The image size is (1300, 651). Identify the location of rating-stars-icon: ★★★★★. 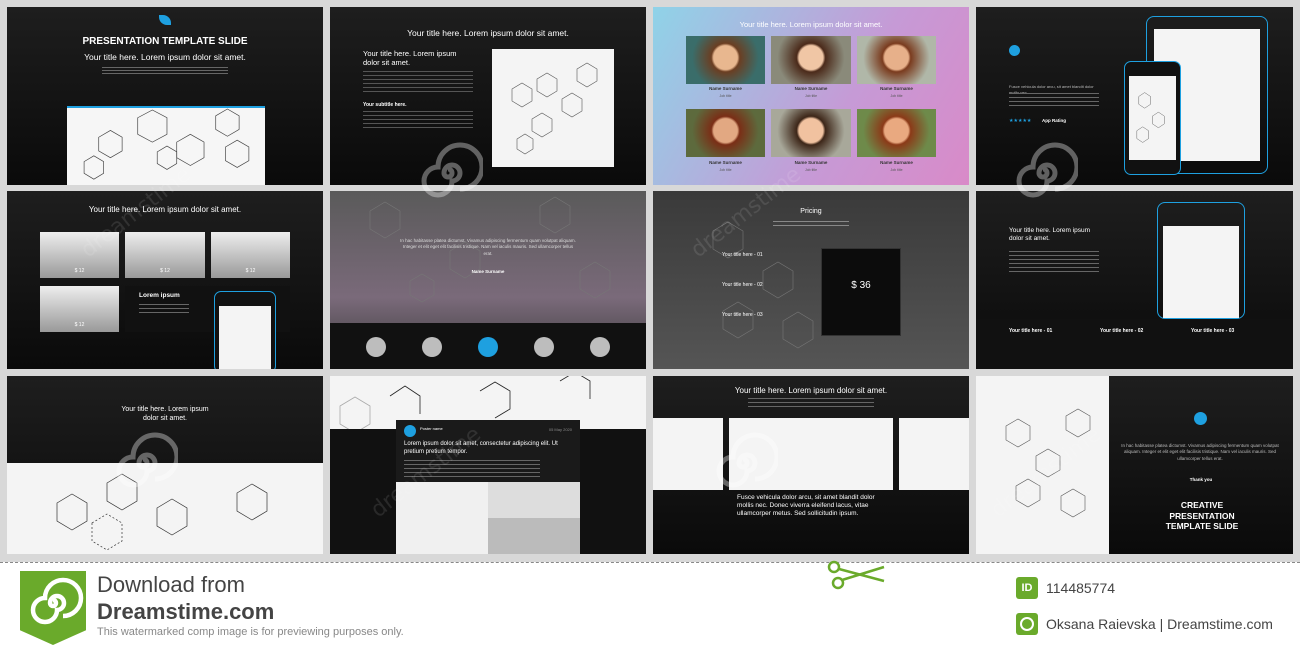
(1020, 121).